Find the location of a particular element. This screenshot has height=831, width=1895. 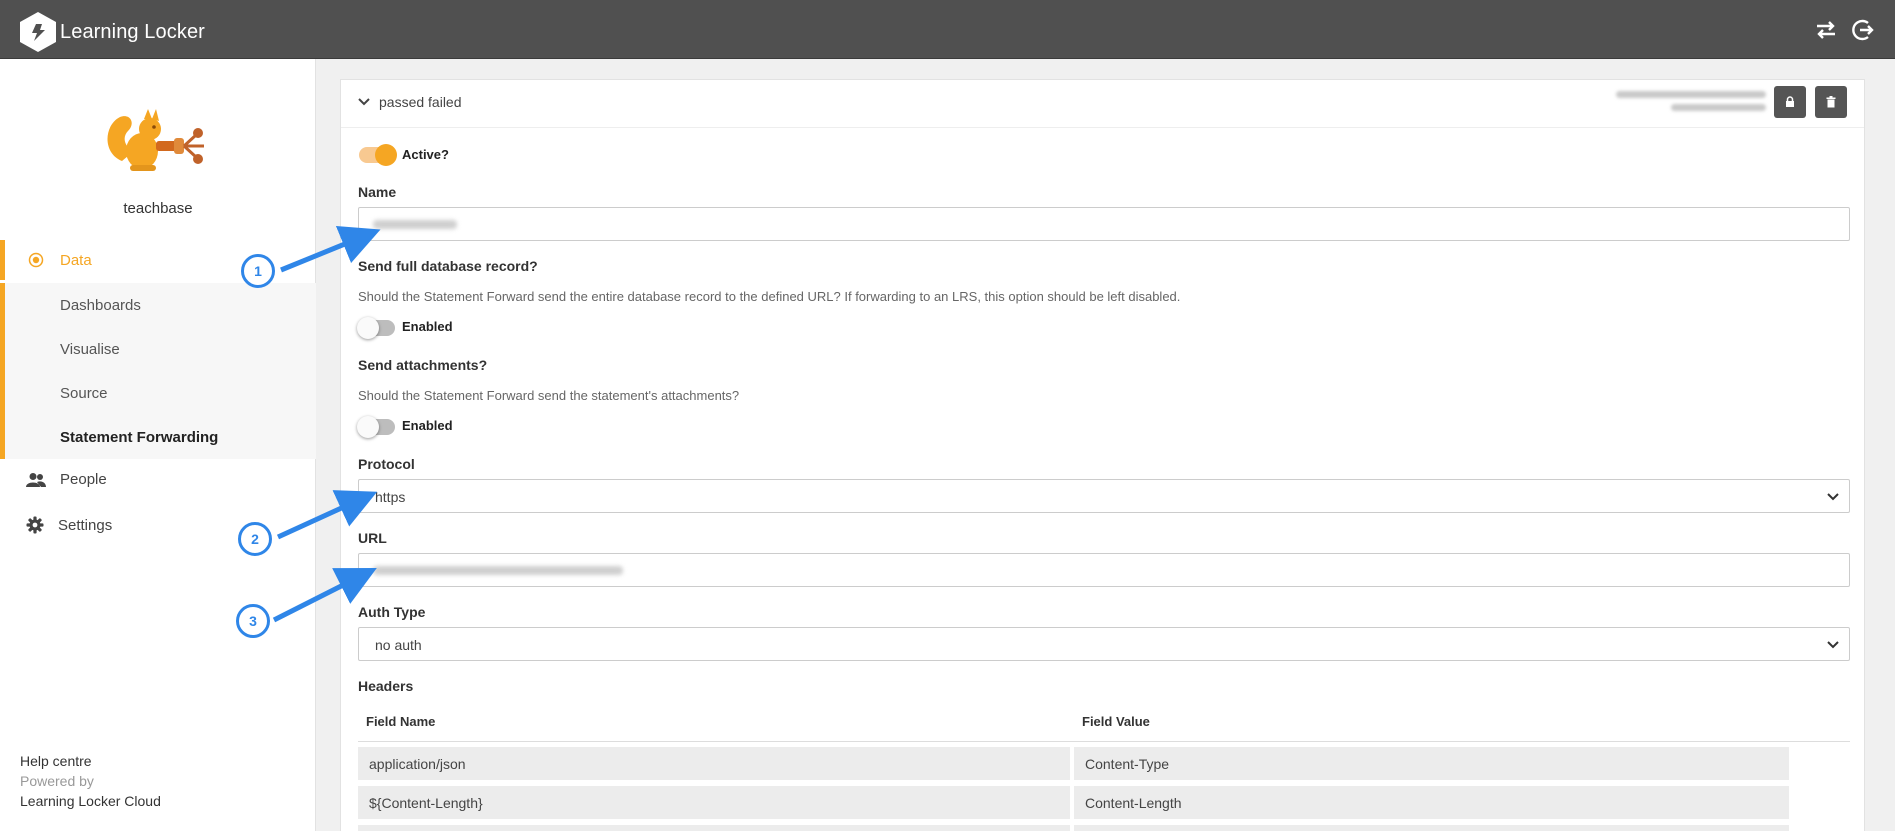

send-full-record-toggle-label: Enabled is located at coordinates (427, 326).